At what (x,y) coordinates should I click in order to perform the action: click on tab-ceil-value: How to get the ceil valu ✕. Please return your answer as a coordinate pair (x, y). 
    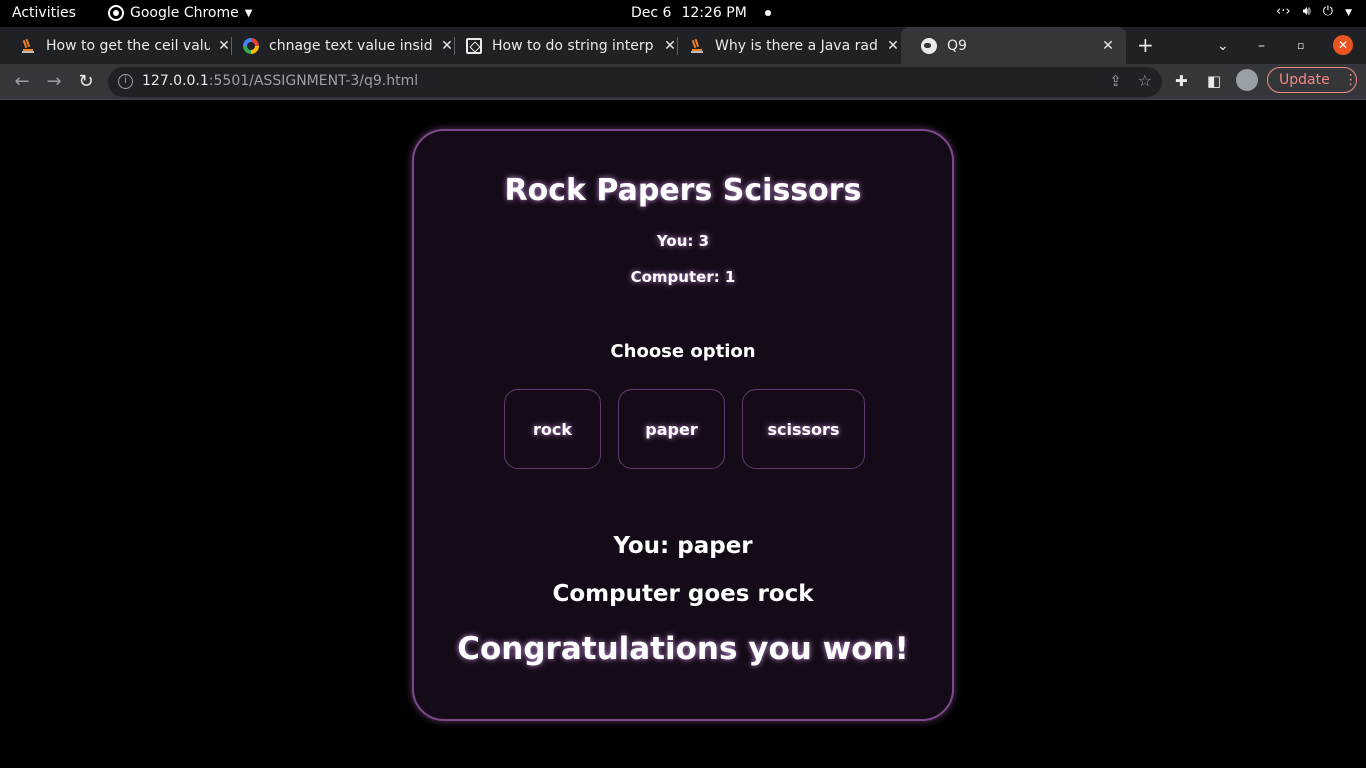
    Looking at the image, I should click on (116, 45).